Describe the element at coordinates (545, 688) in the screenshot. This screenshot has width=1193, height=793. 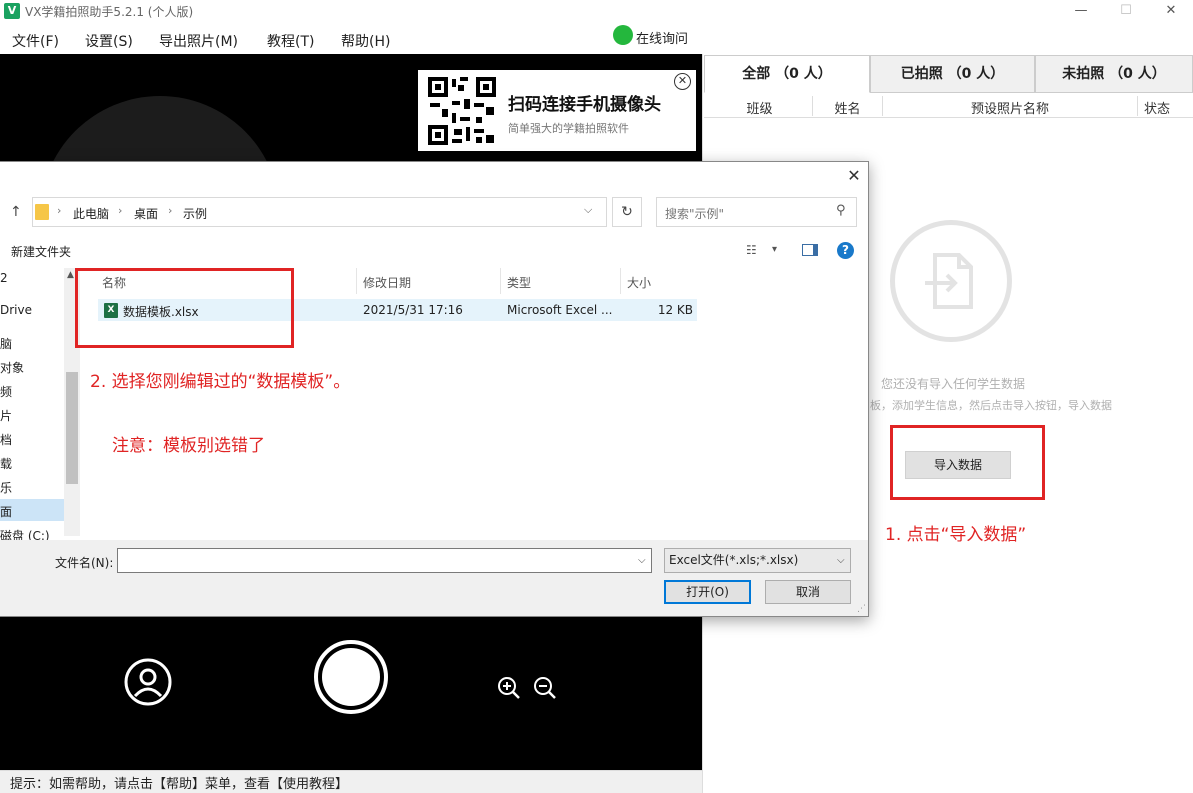
I see `zoom-out-icon` at that location.